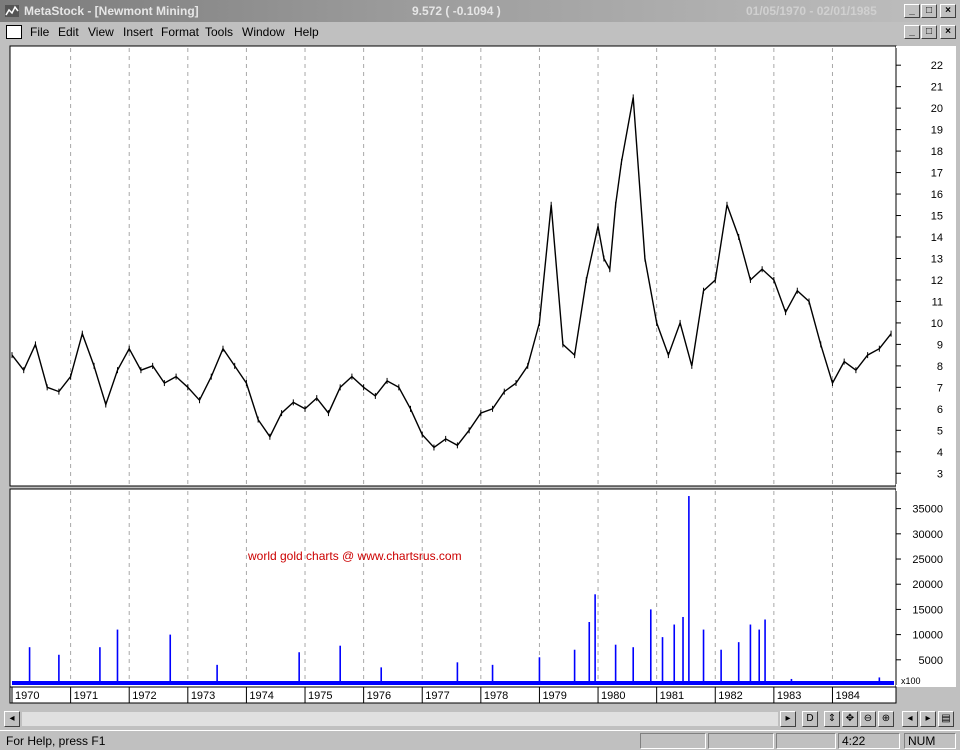 The image size is (960, 750). I want to click on price-y-label-11: 11, so click(937, 302).